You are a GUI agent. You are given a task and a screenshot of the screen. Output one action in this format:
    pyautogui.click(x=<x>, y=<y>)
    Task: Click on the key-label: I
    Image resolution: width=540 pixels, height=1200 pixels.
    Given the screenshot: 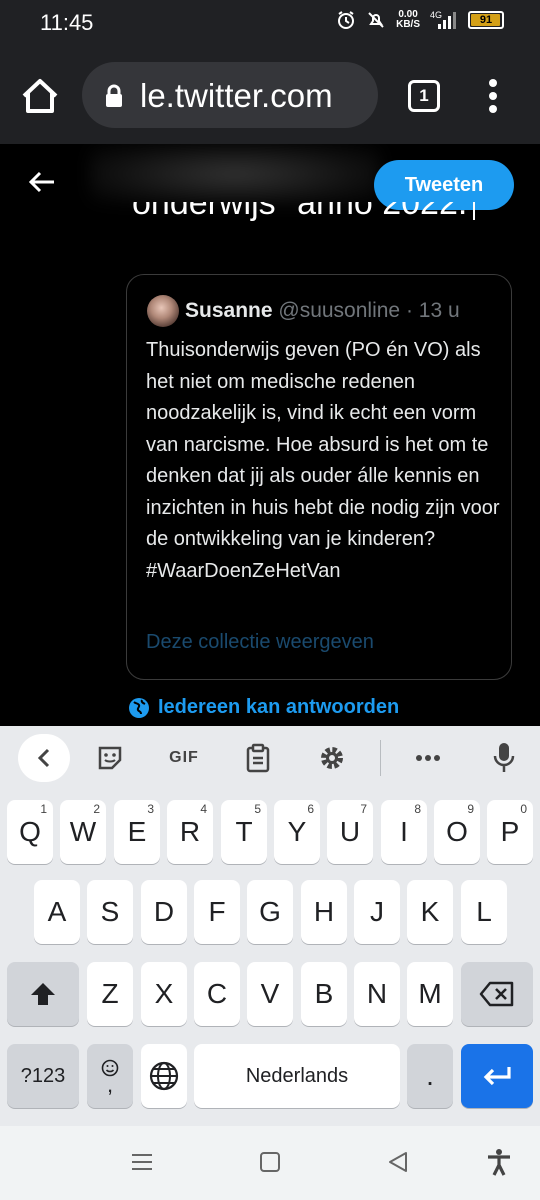 What is the action you would take?
    pyautogui.click(x=404, y=831)
    